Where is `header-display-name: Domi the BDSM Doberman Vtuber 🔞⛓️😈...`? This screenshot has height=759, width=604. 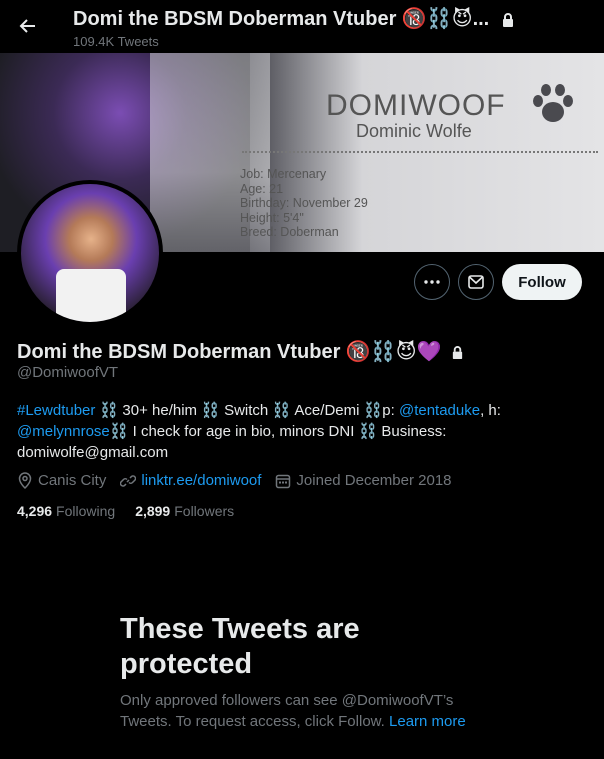 header-display-name: Domi the BDSM Doberman Vtuber 🔞⛓️😈... is located at coordinates (294, 18).